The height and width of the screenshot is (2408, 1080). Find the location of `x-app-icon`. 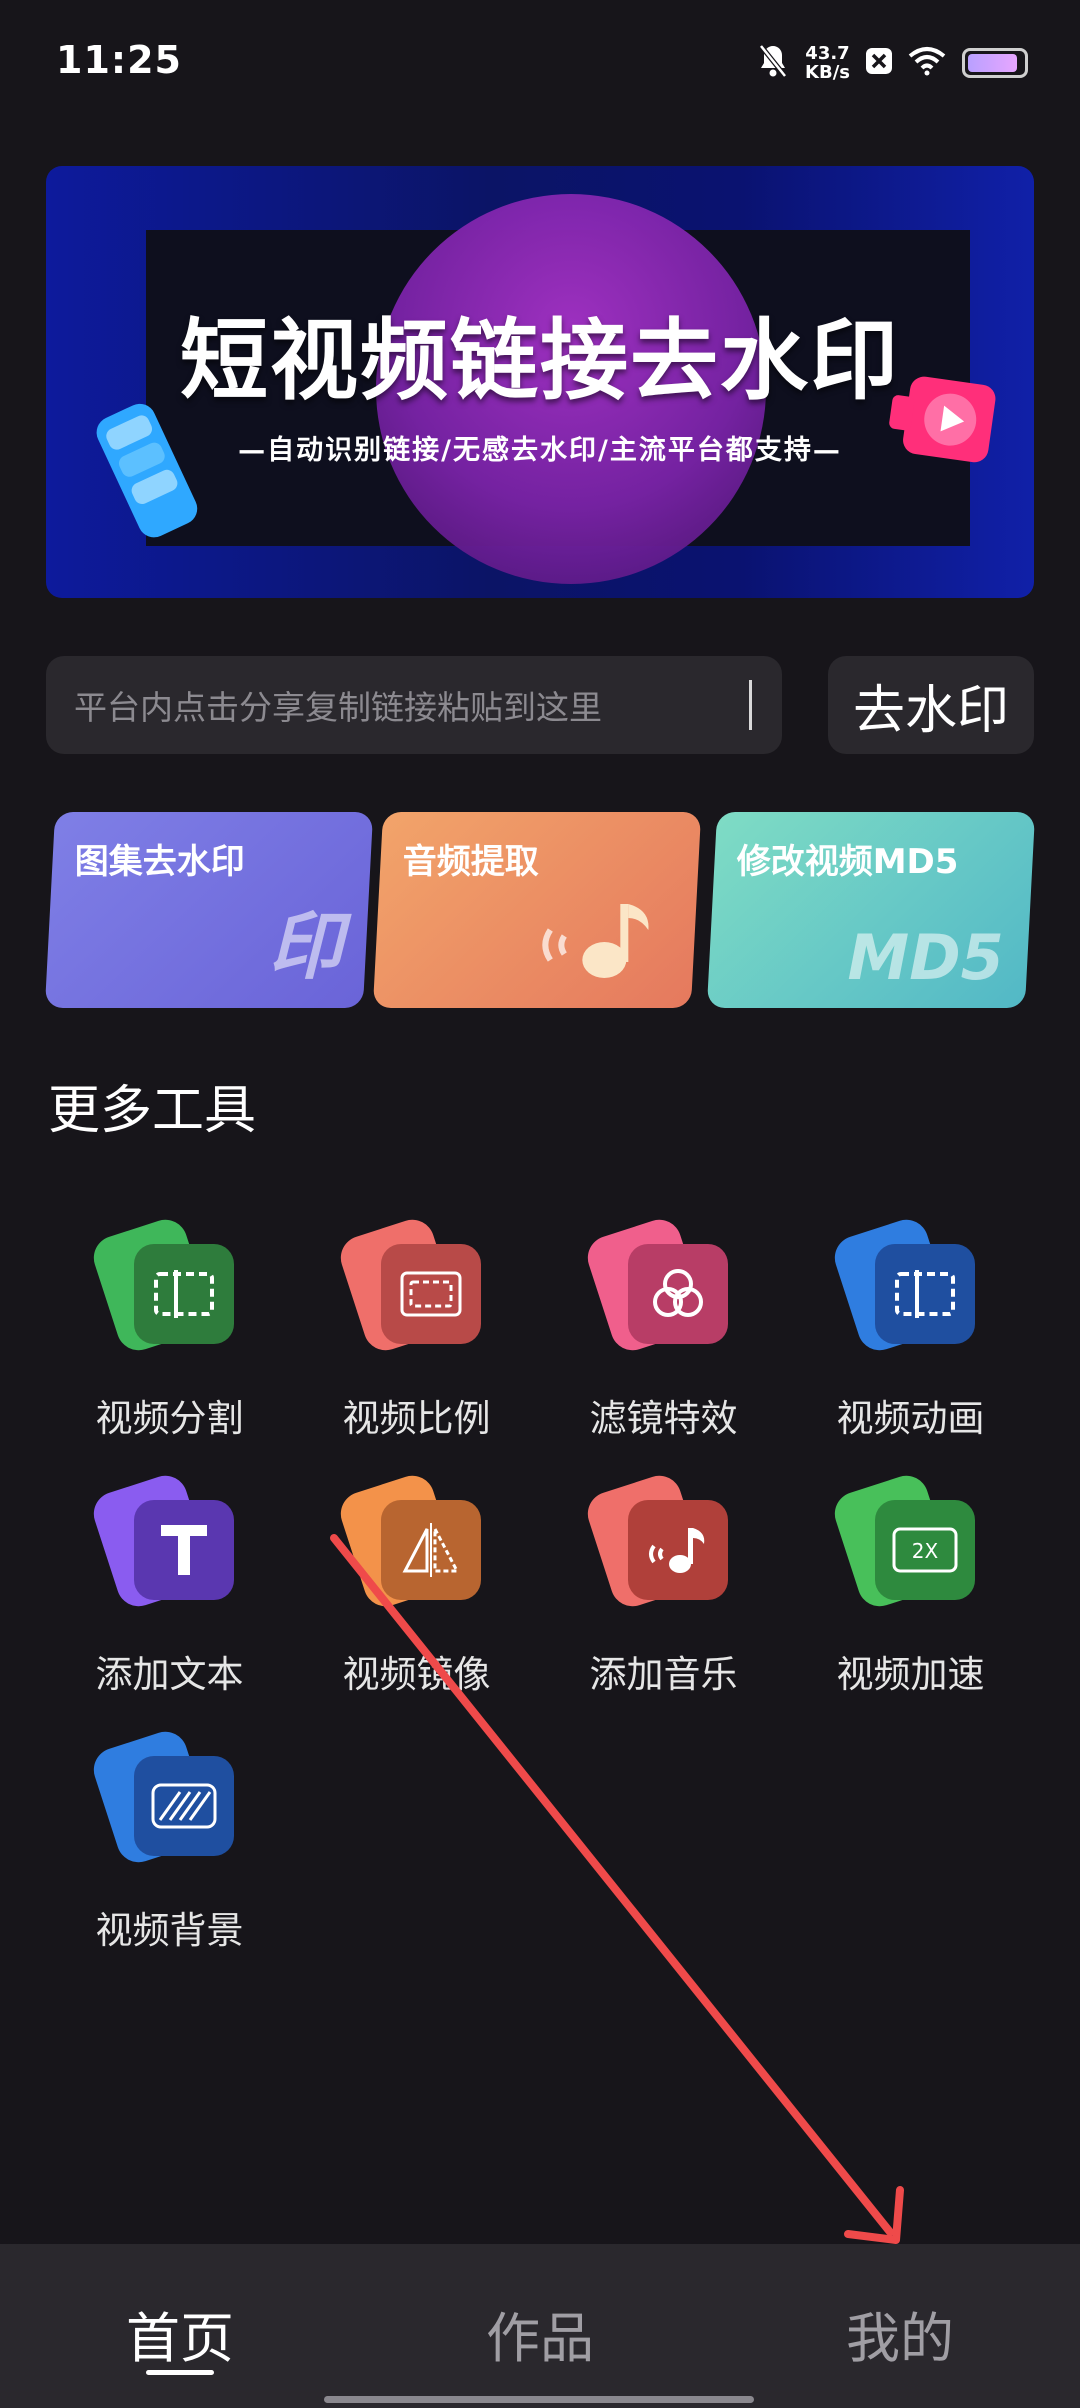

x-app-icon is located at coordinates (879, 63).